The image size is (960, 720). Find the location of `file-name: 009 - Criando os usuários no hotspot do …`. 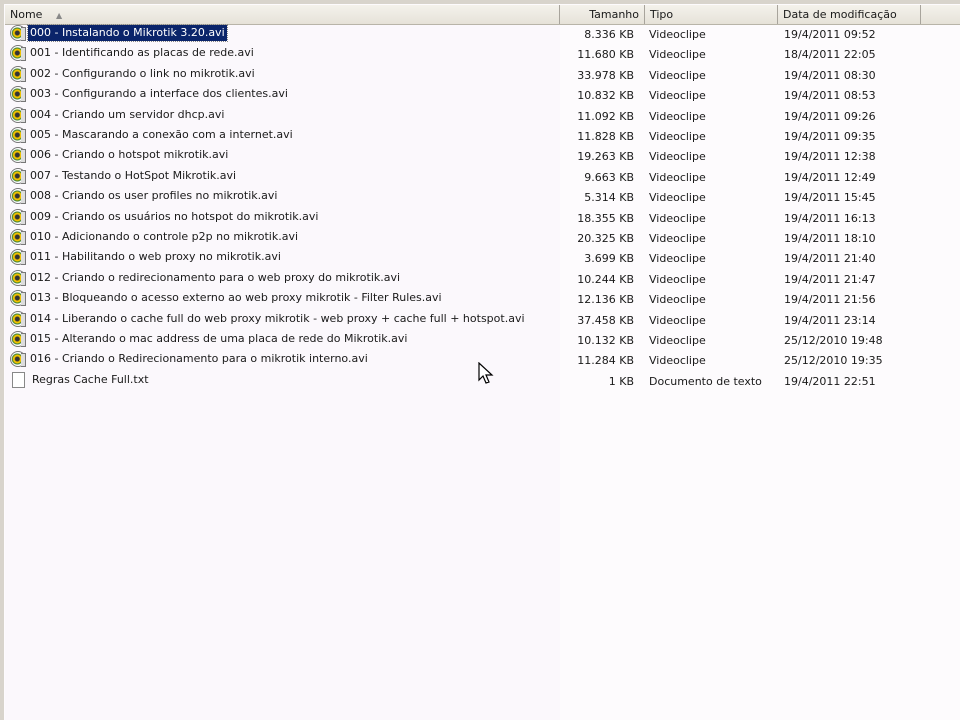

file-name: 009 - Criando os usuários no hotspot do … is located at coordinates (174, 216).